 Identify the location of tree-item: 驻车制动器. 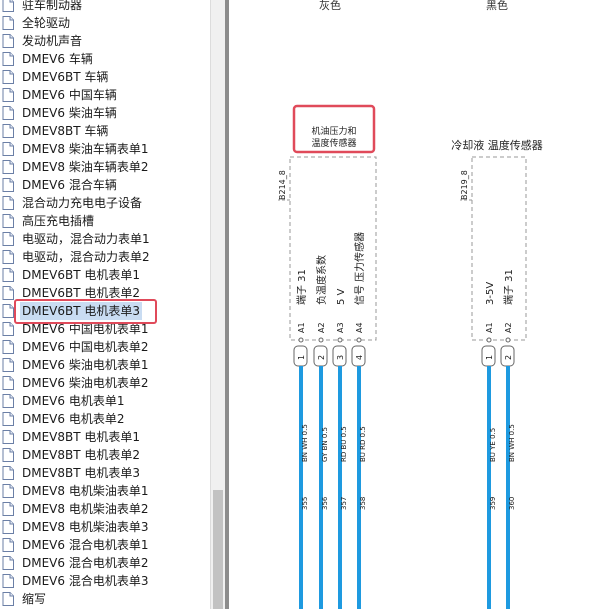
(103, 7).